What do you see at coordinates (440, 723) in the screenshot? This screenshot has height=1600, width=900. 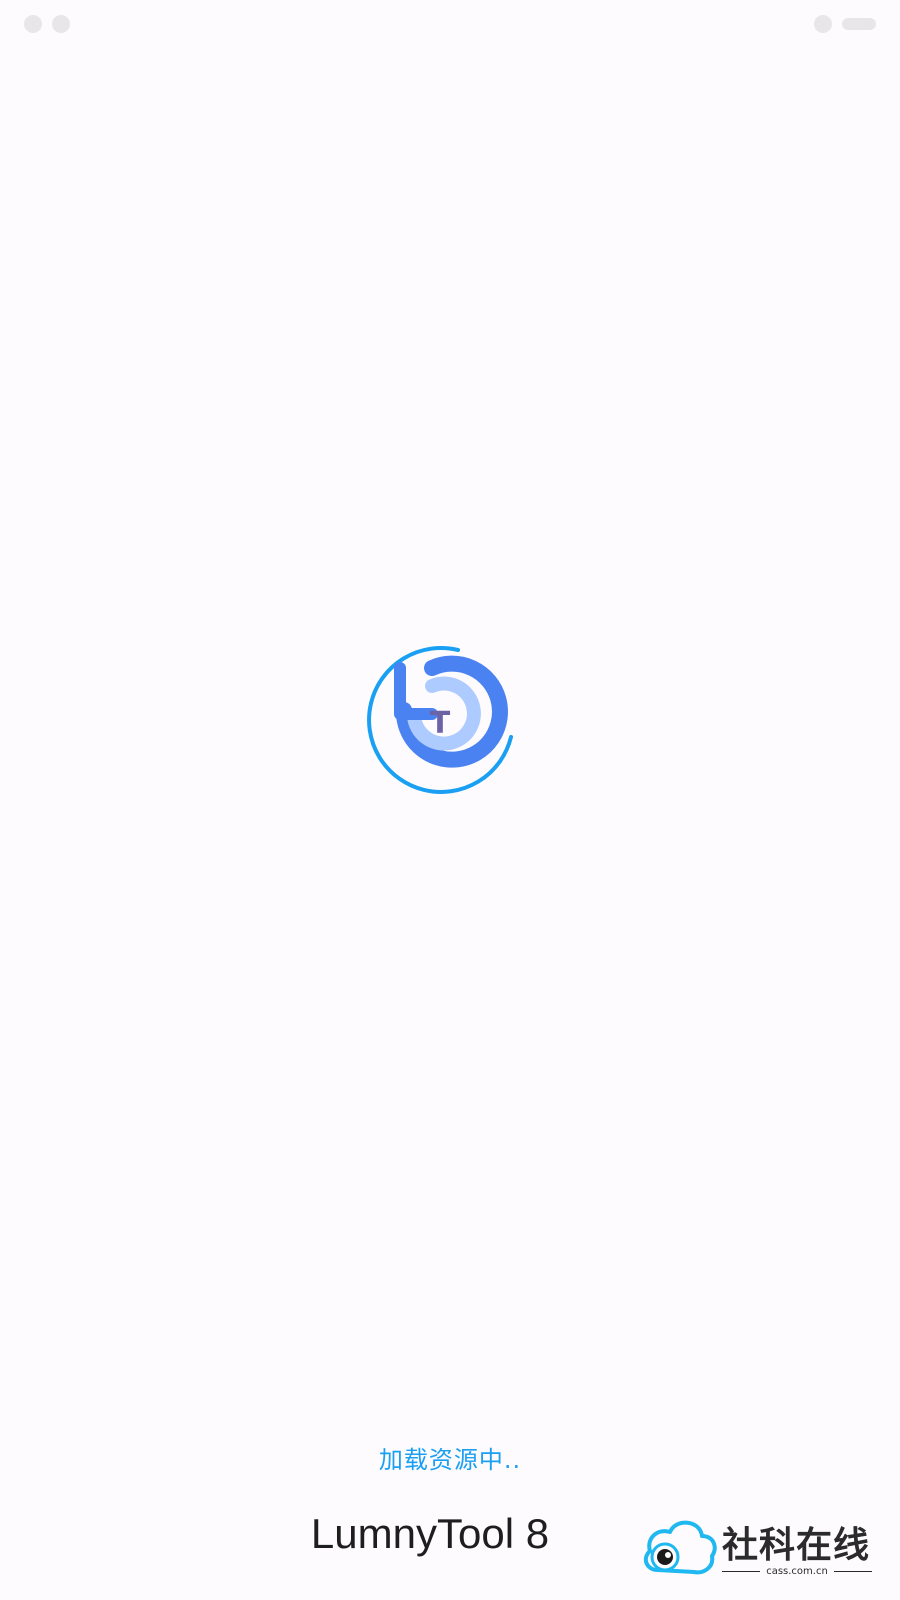 I see `logo-t-letter: T` at bounding box center [440, 723].